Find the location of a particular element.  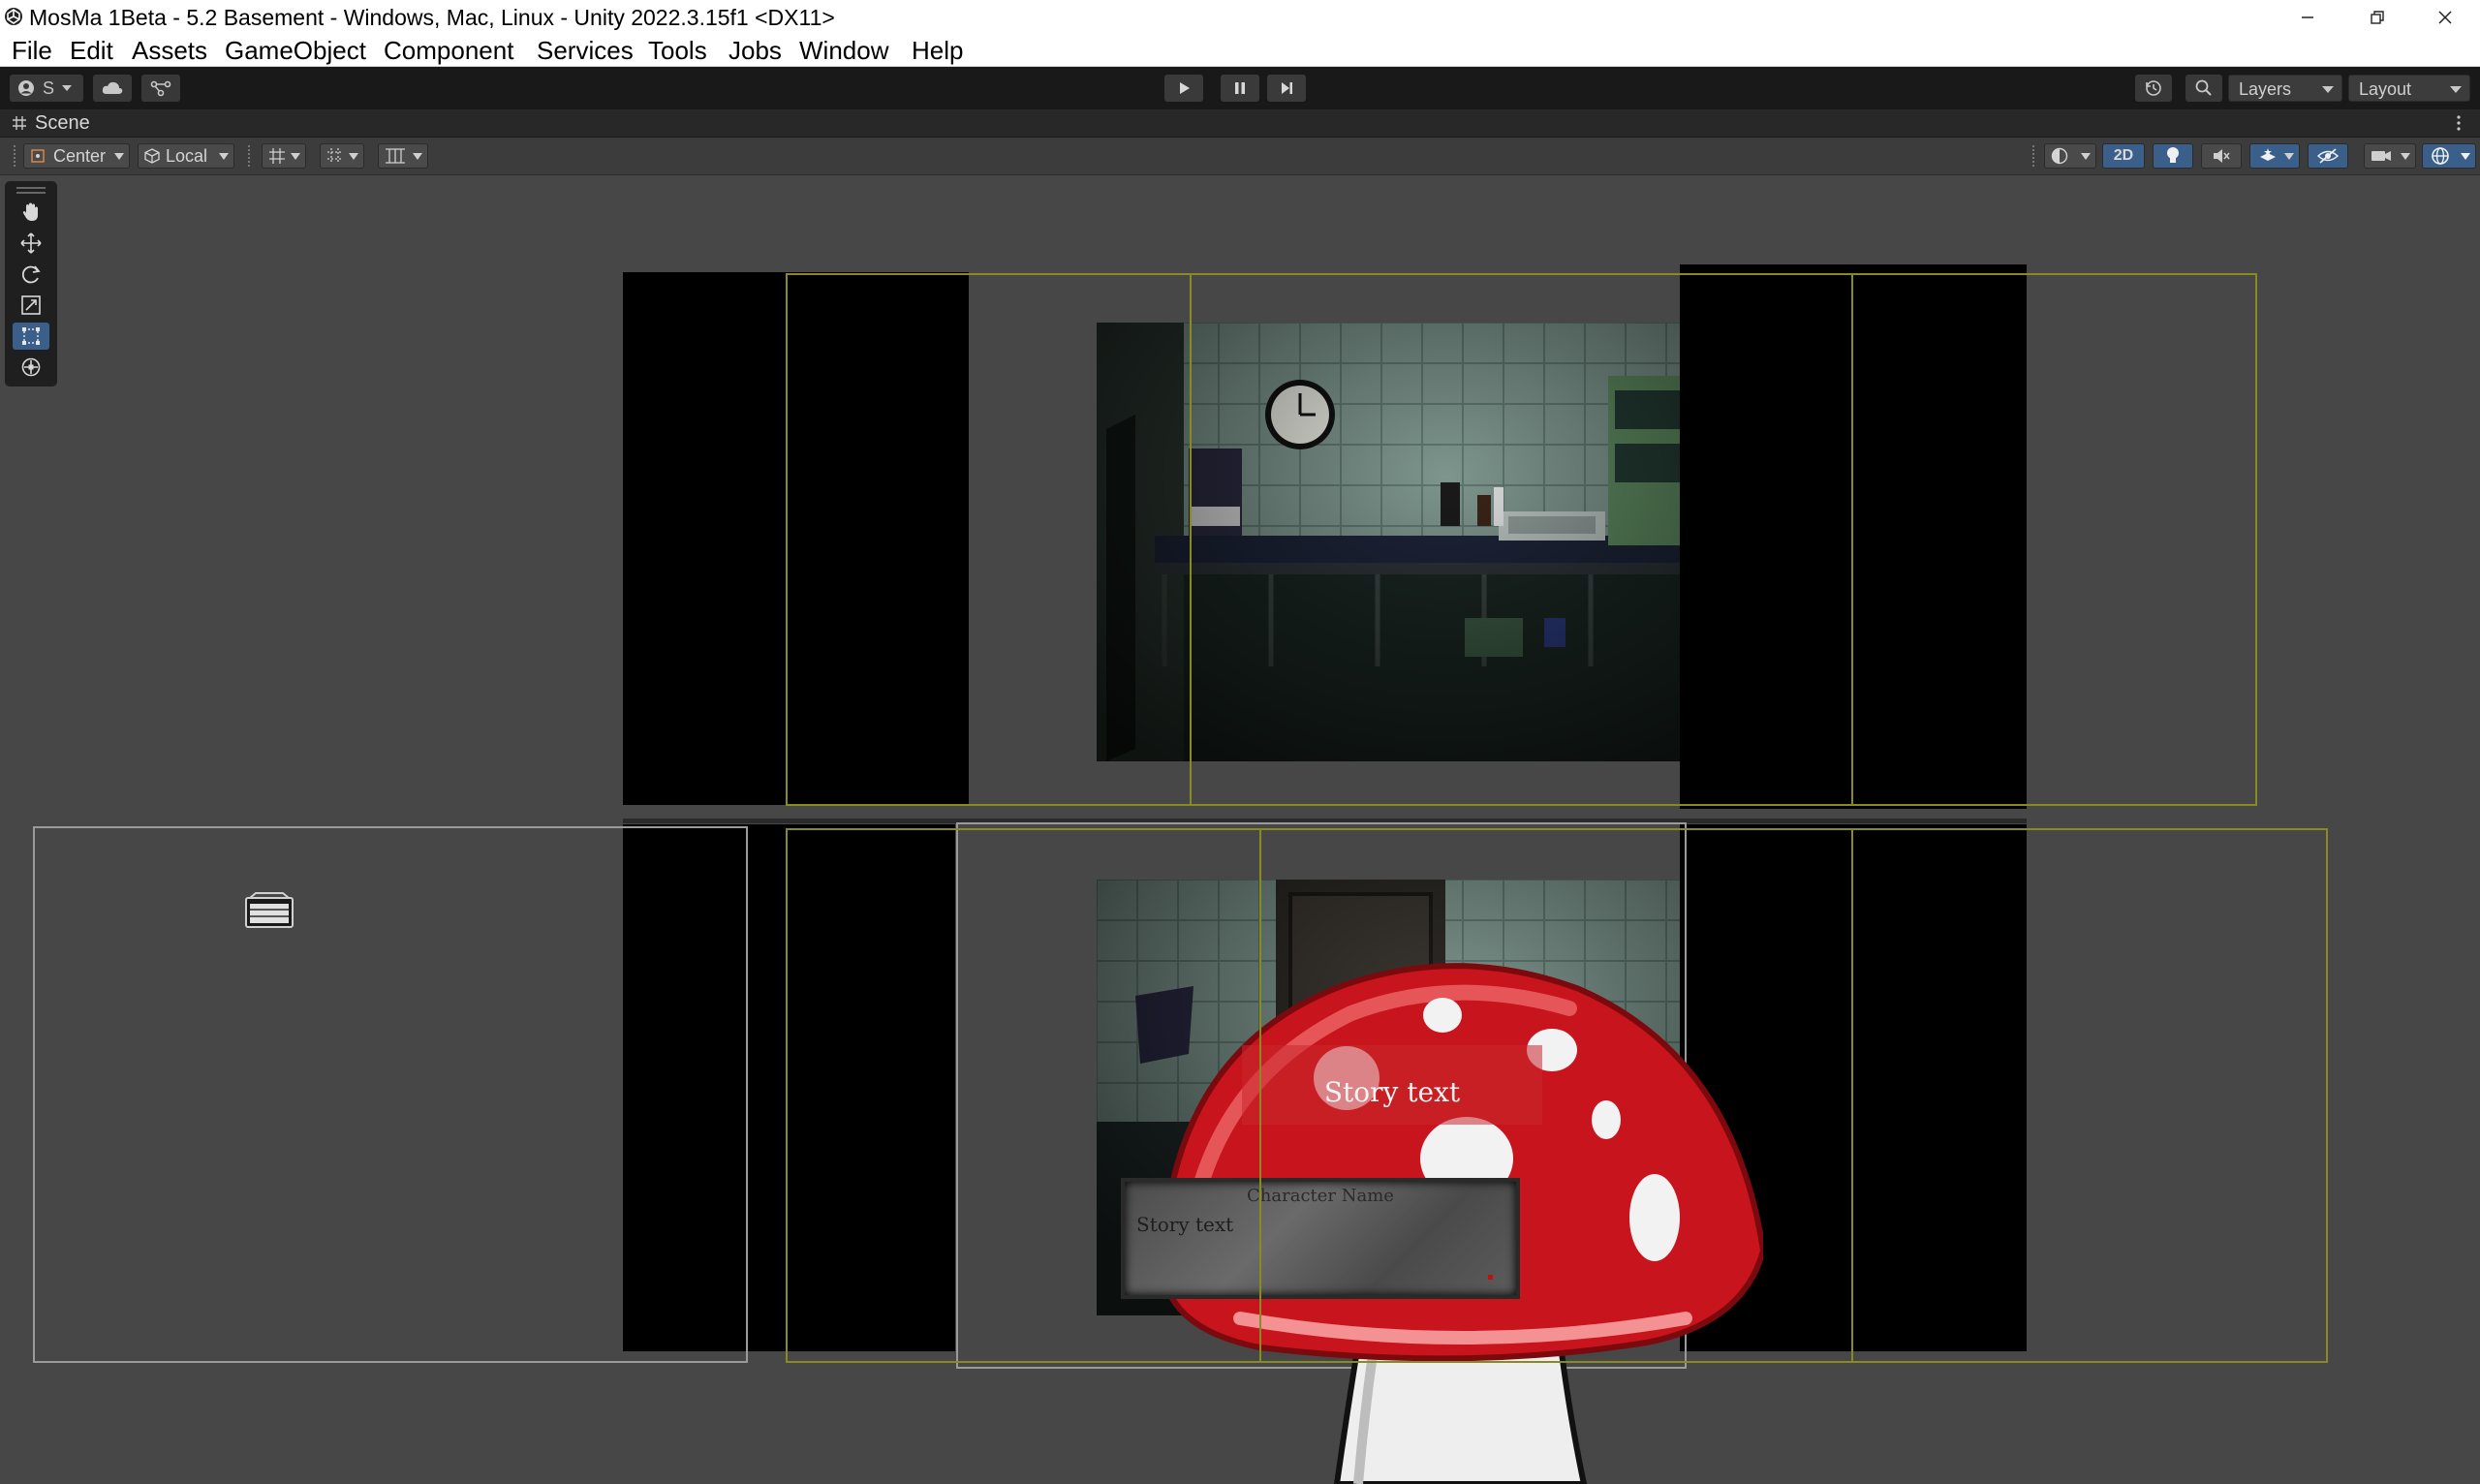

play-icon is located at coordinates (1185, 88).